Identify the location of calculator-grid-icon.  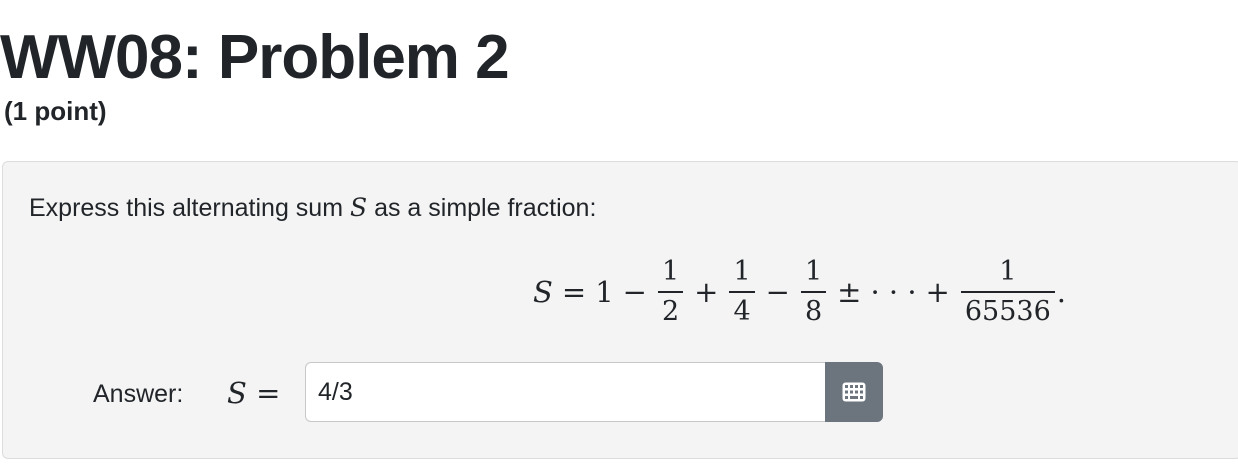
(854, 392).